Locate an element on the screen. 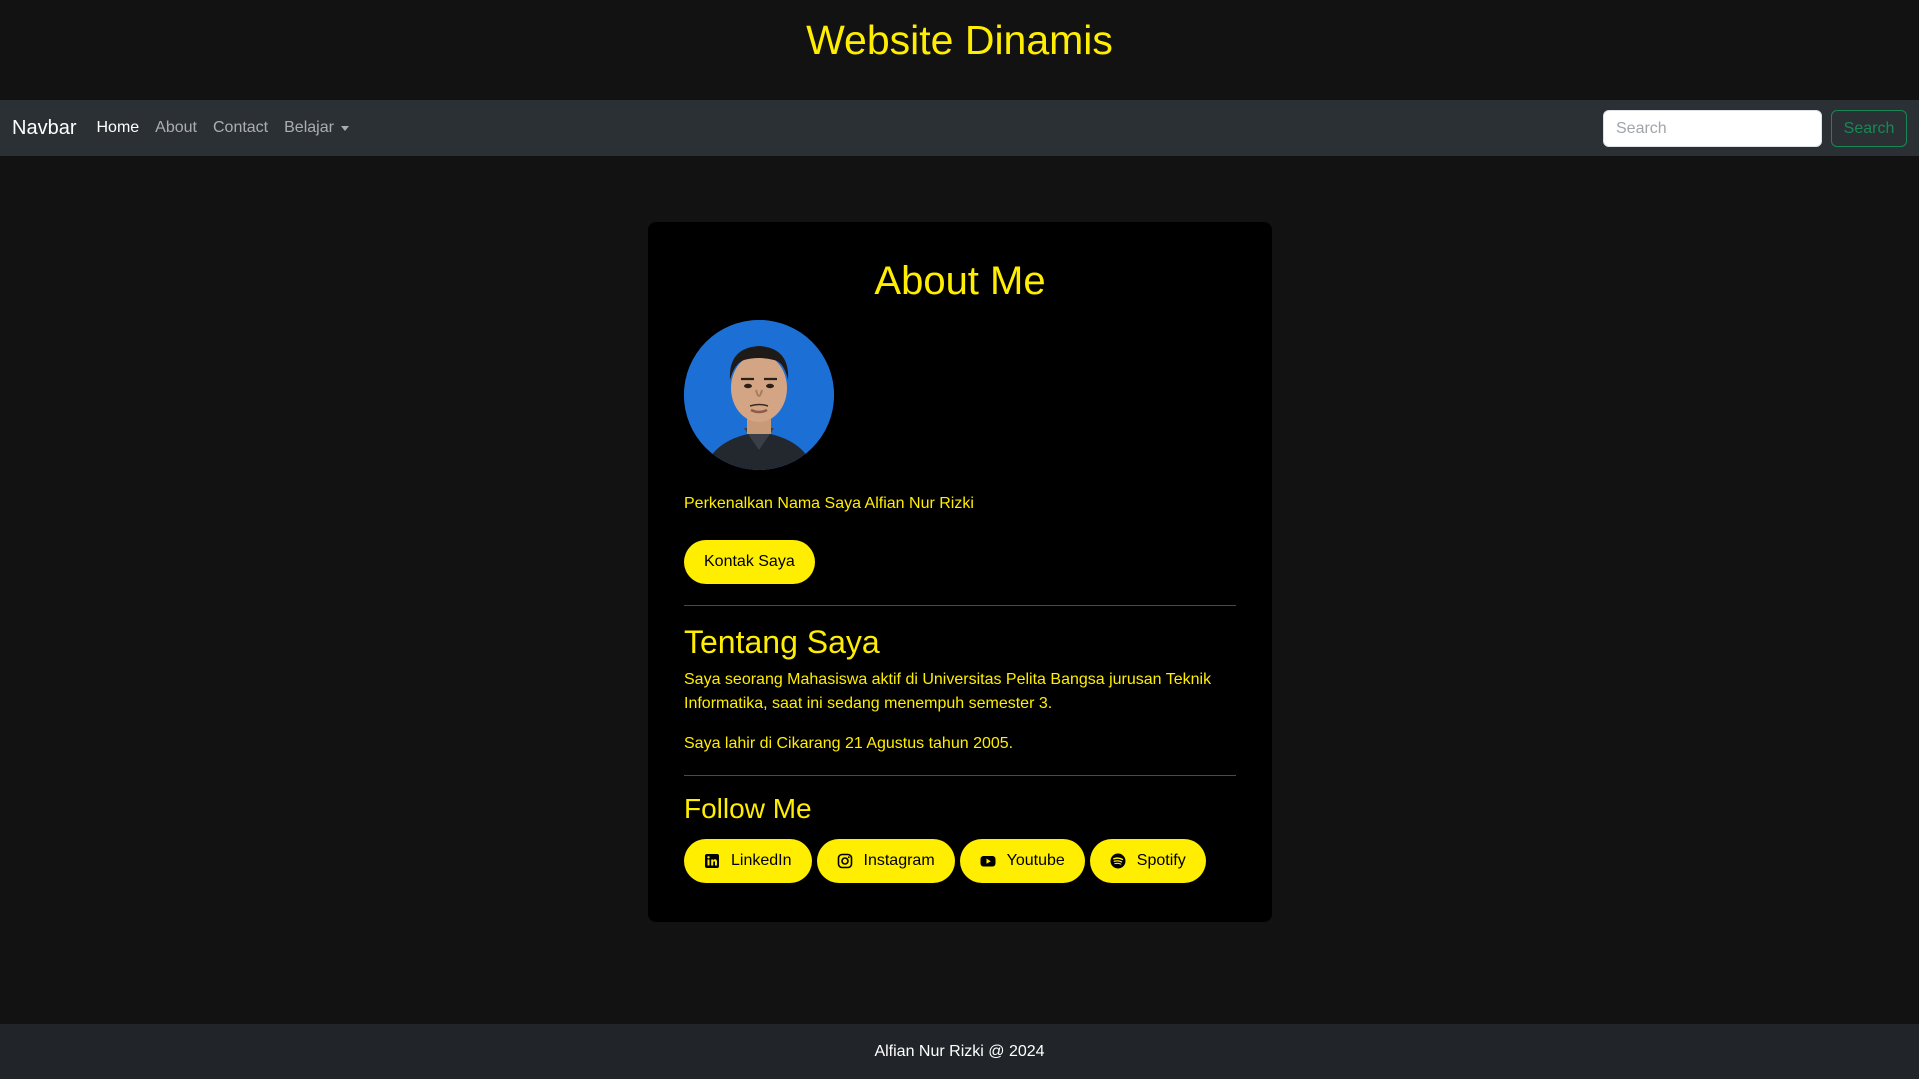 The height and width of the screenshot is (1079, 1919). youtube-button: Youtube is located at coordinates (1022, 861).